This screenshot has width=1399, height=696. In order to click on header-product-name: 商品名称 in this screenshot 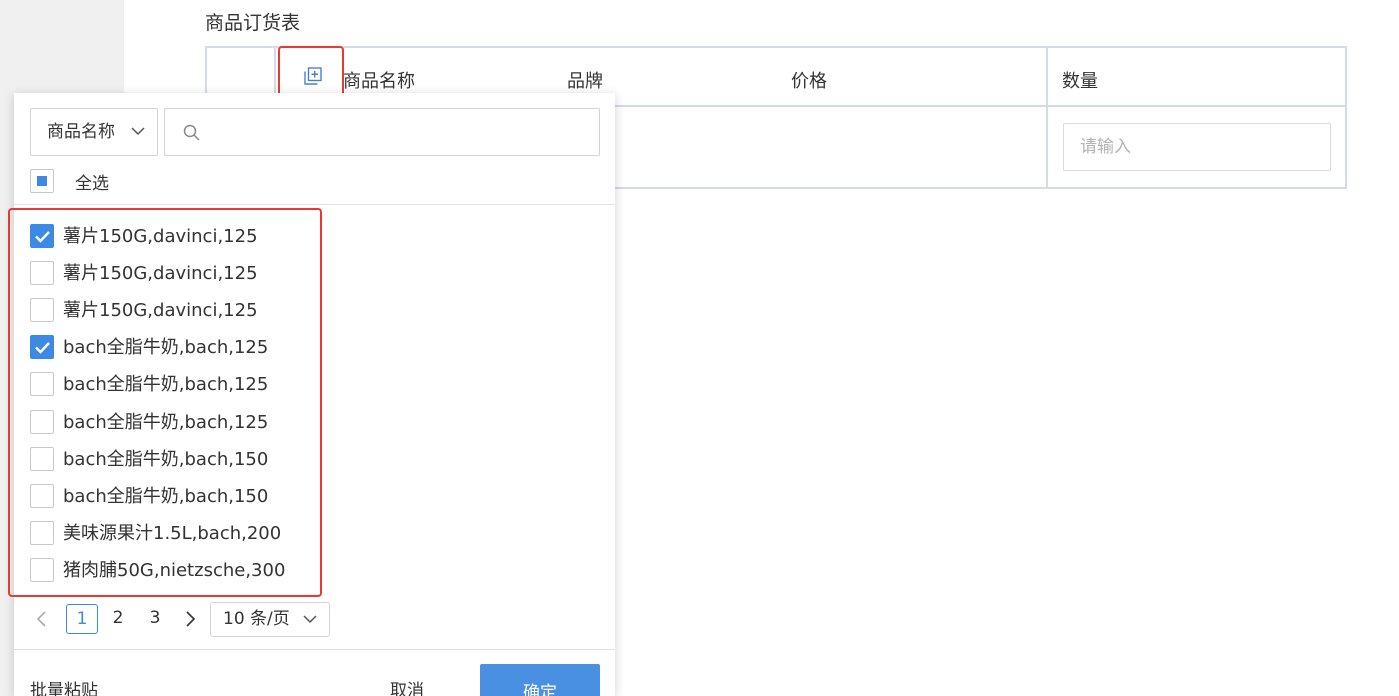, I will do `click(379, 81)`.